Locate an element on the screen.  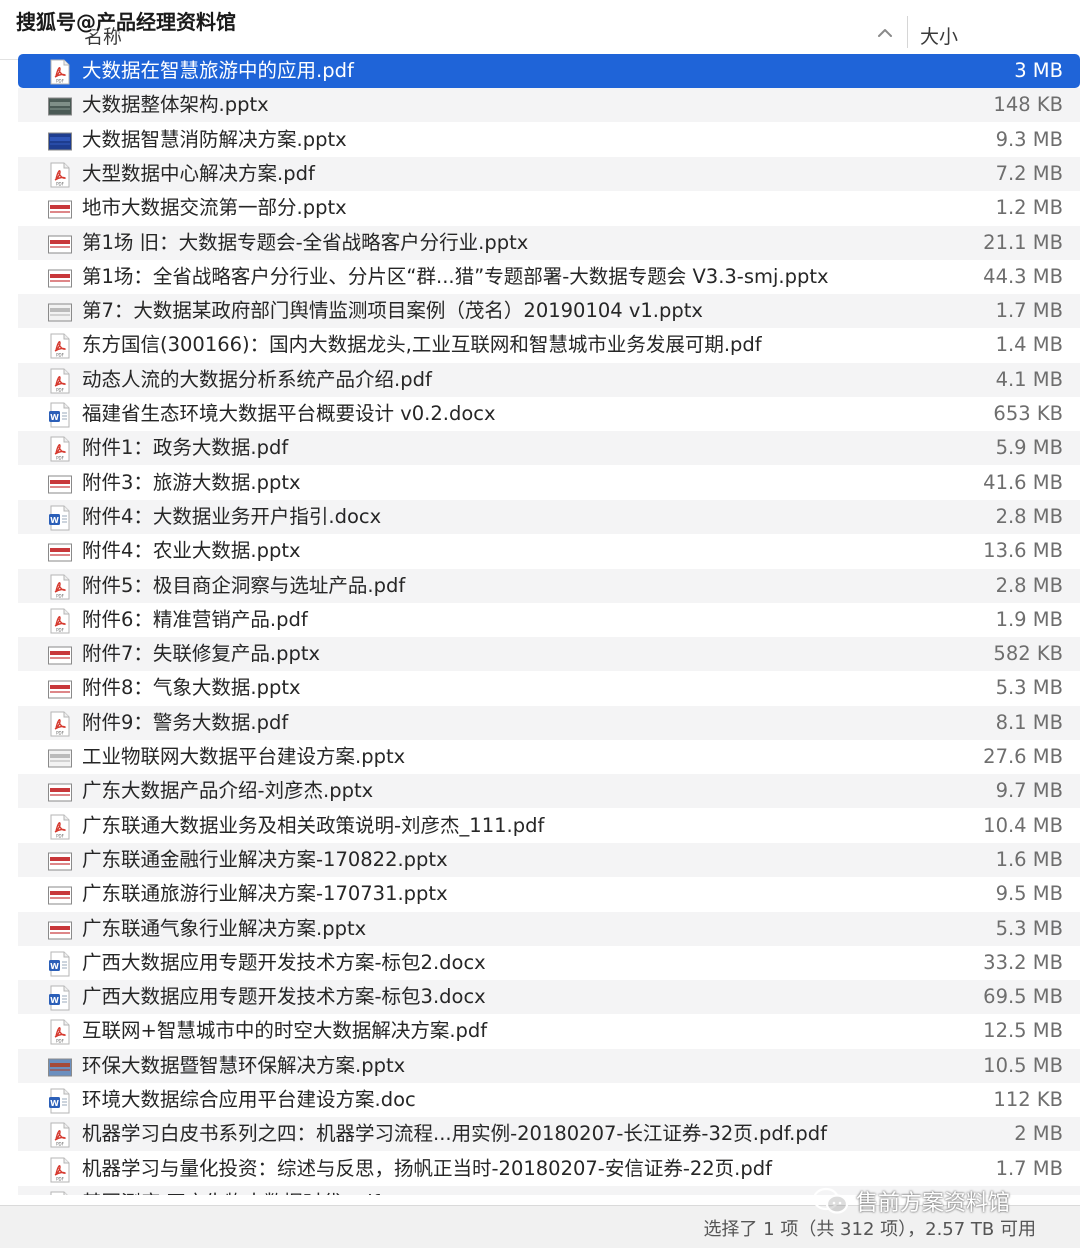
file-row: PDF 互联网+智慧城市中的时空大数据解决方案.pdf 12.5 MB is located at coordinates (549, 1031).